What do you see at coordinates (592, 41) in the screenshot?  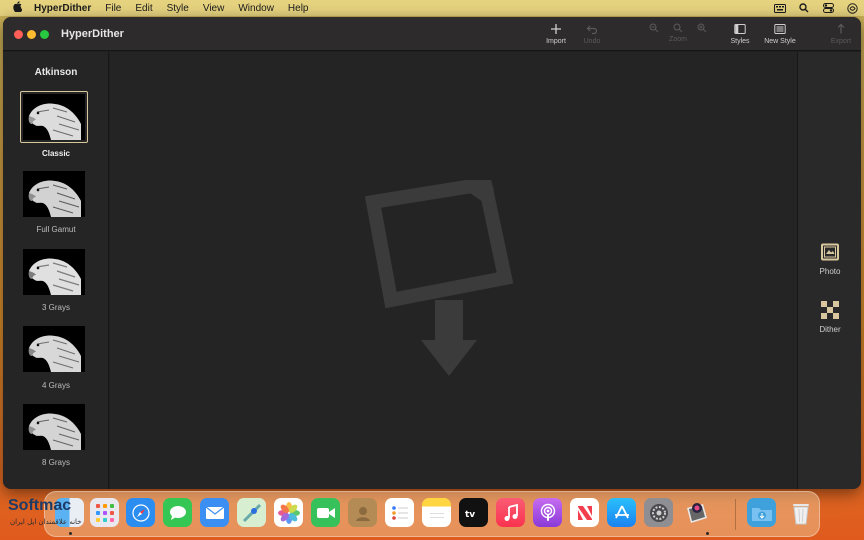 I see `undo-label: Undo` at bounding box center [592, 41].